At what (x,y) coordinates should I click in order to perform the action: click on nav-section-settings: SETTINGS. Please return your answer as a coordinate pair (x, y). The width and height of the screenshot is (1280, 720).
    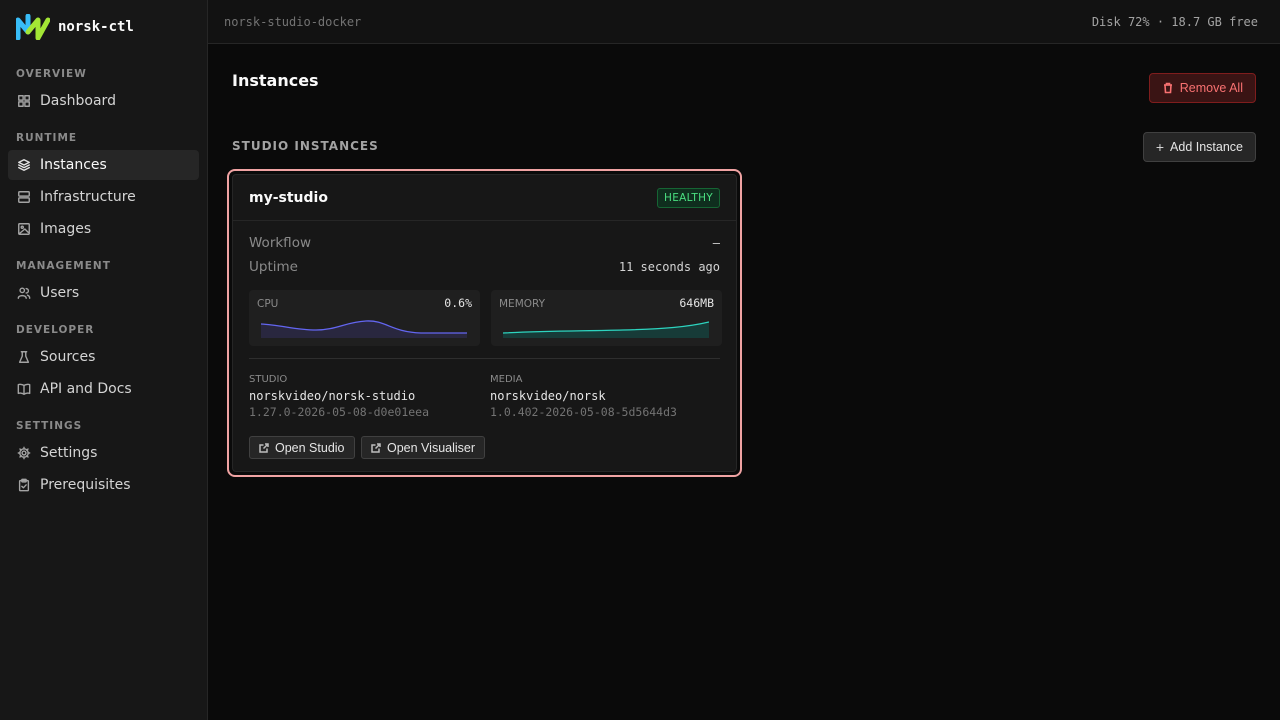
    Looking at the image, I should click on (49, 426).